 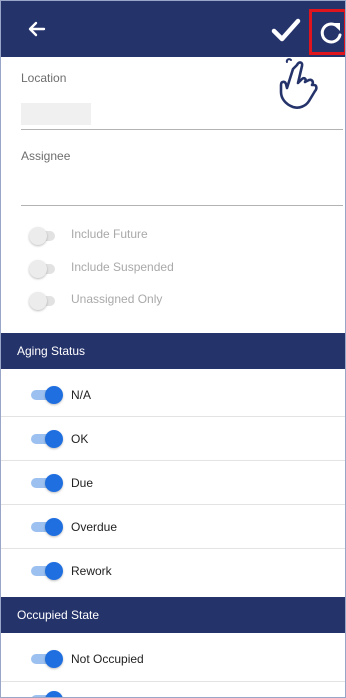 I want to click on aging-overdue-label: Overdue, so click(x=94, y=527).